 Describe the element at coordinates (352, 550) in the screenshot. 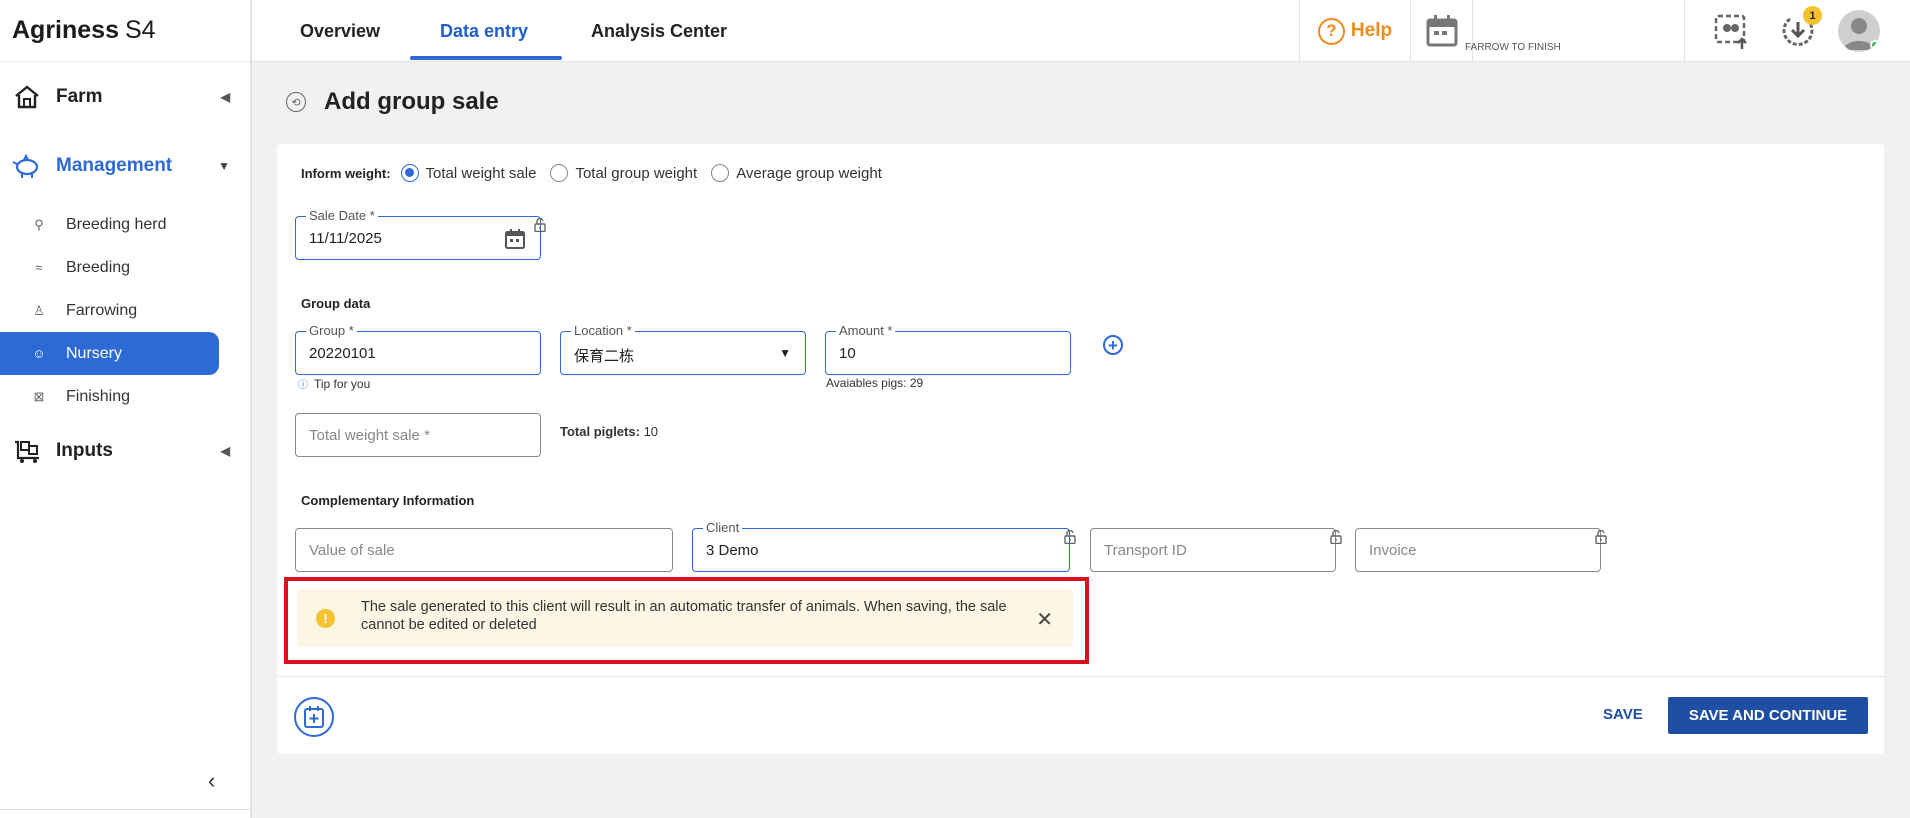

I see `field-placeholder: Value of sale` at that location.